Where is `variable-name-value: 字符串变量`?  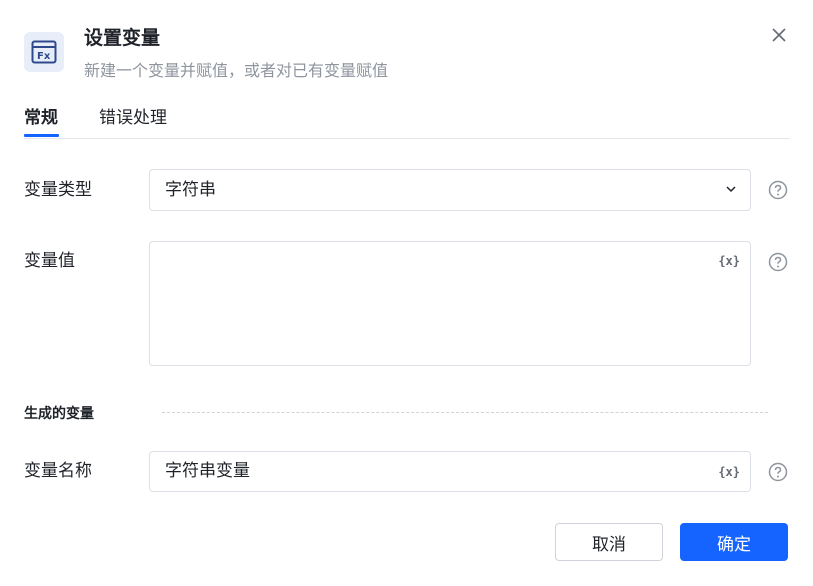
variable-name-value: 字符串变量 is located at coordinates (207, 471).